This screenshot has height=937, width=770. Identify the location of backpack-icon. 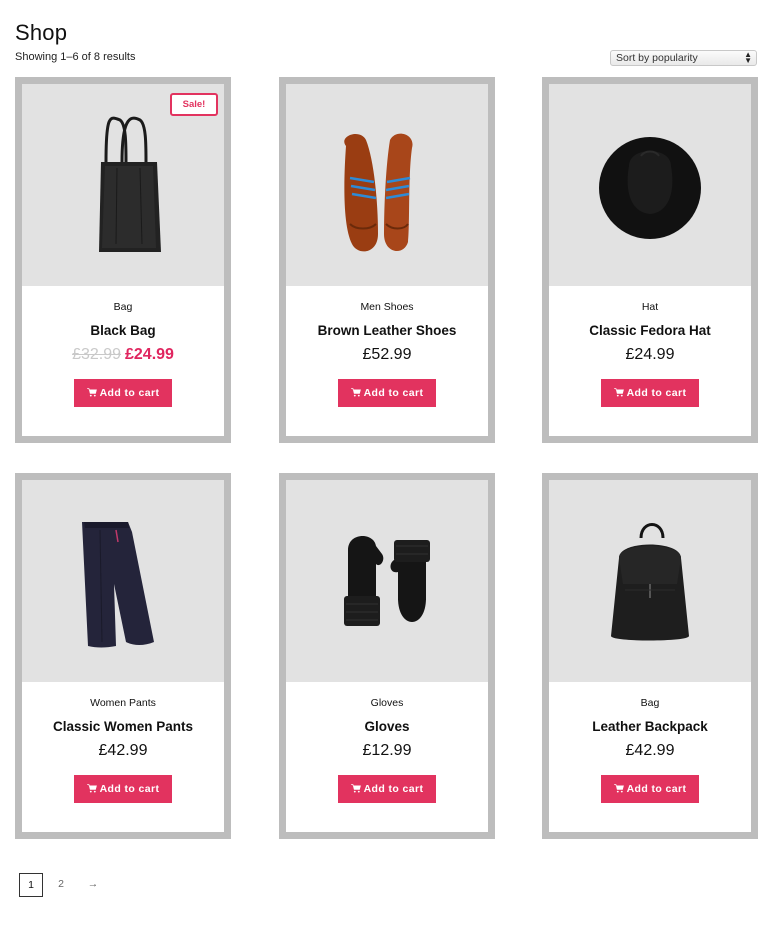
(650, 582).